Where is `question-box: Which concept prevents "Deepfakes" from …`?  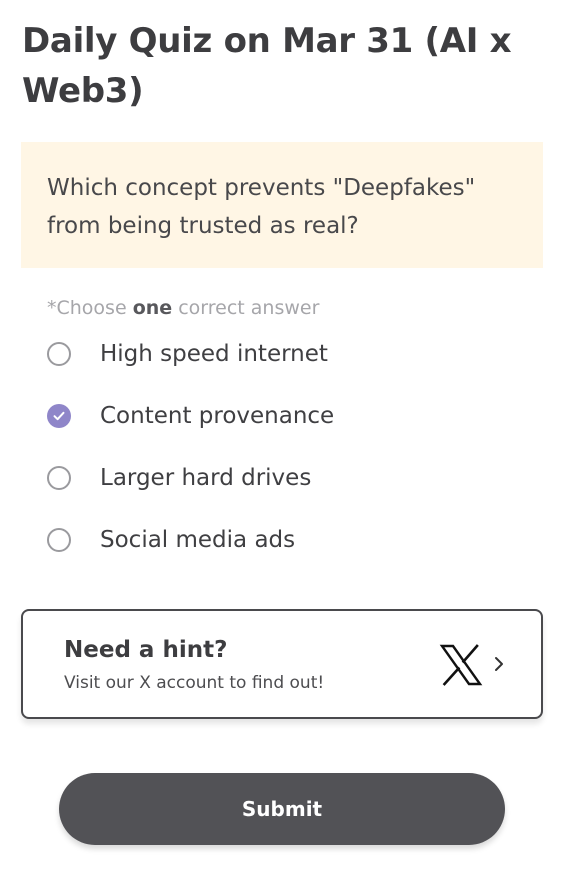 question-box: Which concept prevents "Deepfakes" from … is located at coordinates (282, 205).